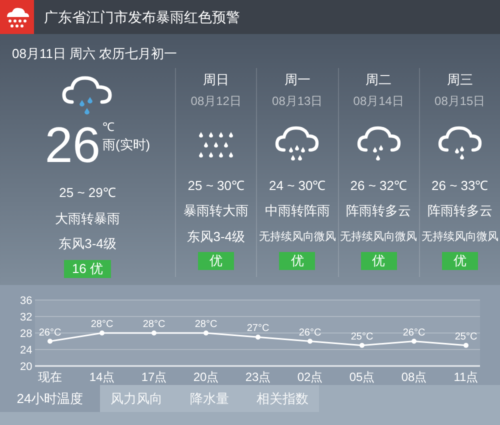  I want to click on alert-title: 广东省江门市发布暴雨红色预警, so click(142, 17).